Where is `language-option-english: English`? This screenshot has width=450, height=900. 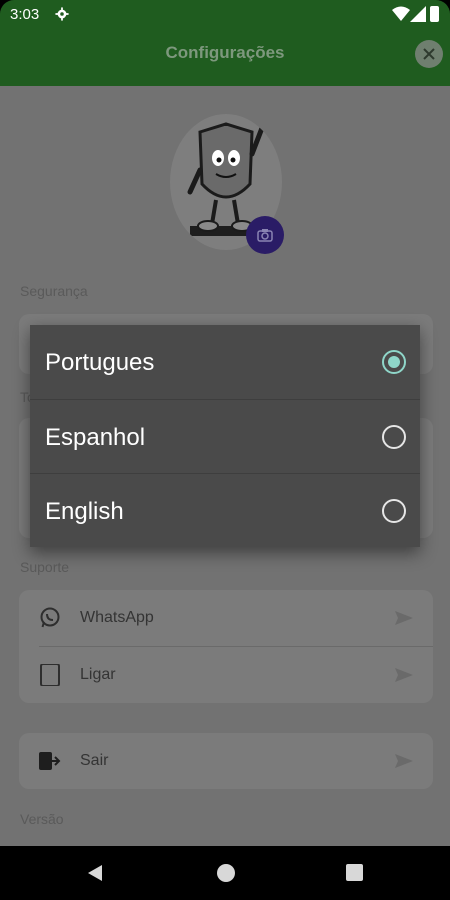 language-option-english: English is located at coordinates (225, 511).